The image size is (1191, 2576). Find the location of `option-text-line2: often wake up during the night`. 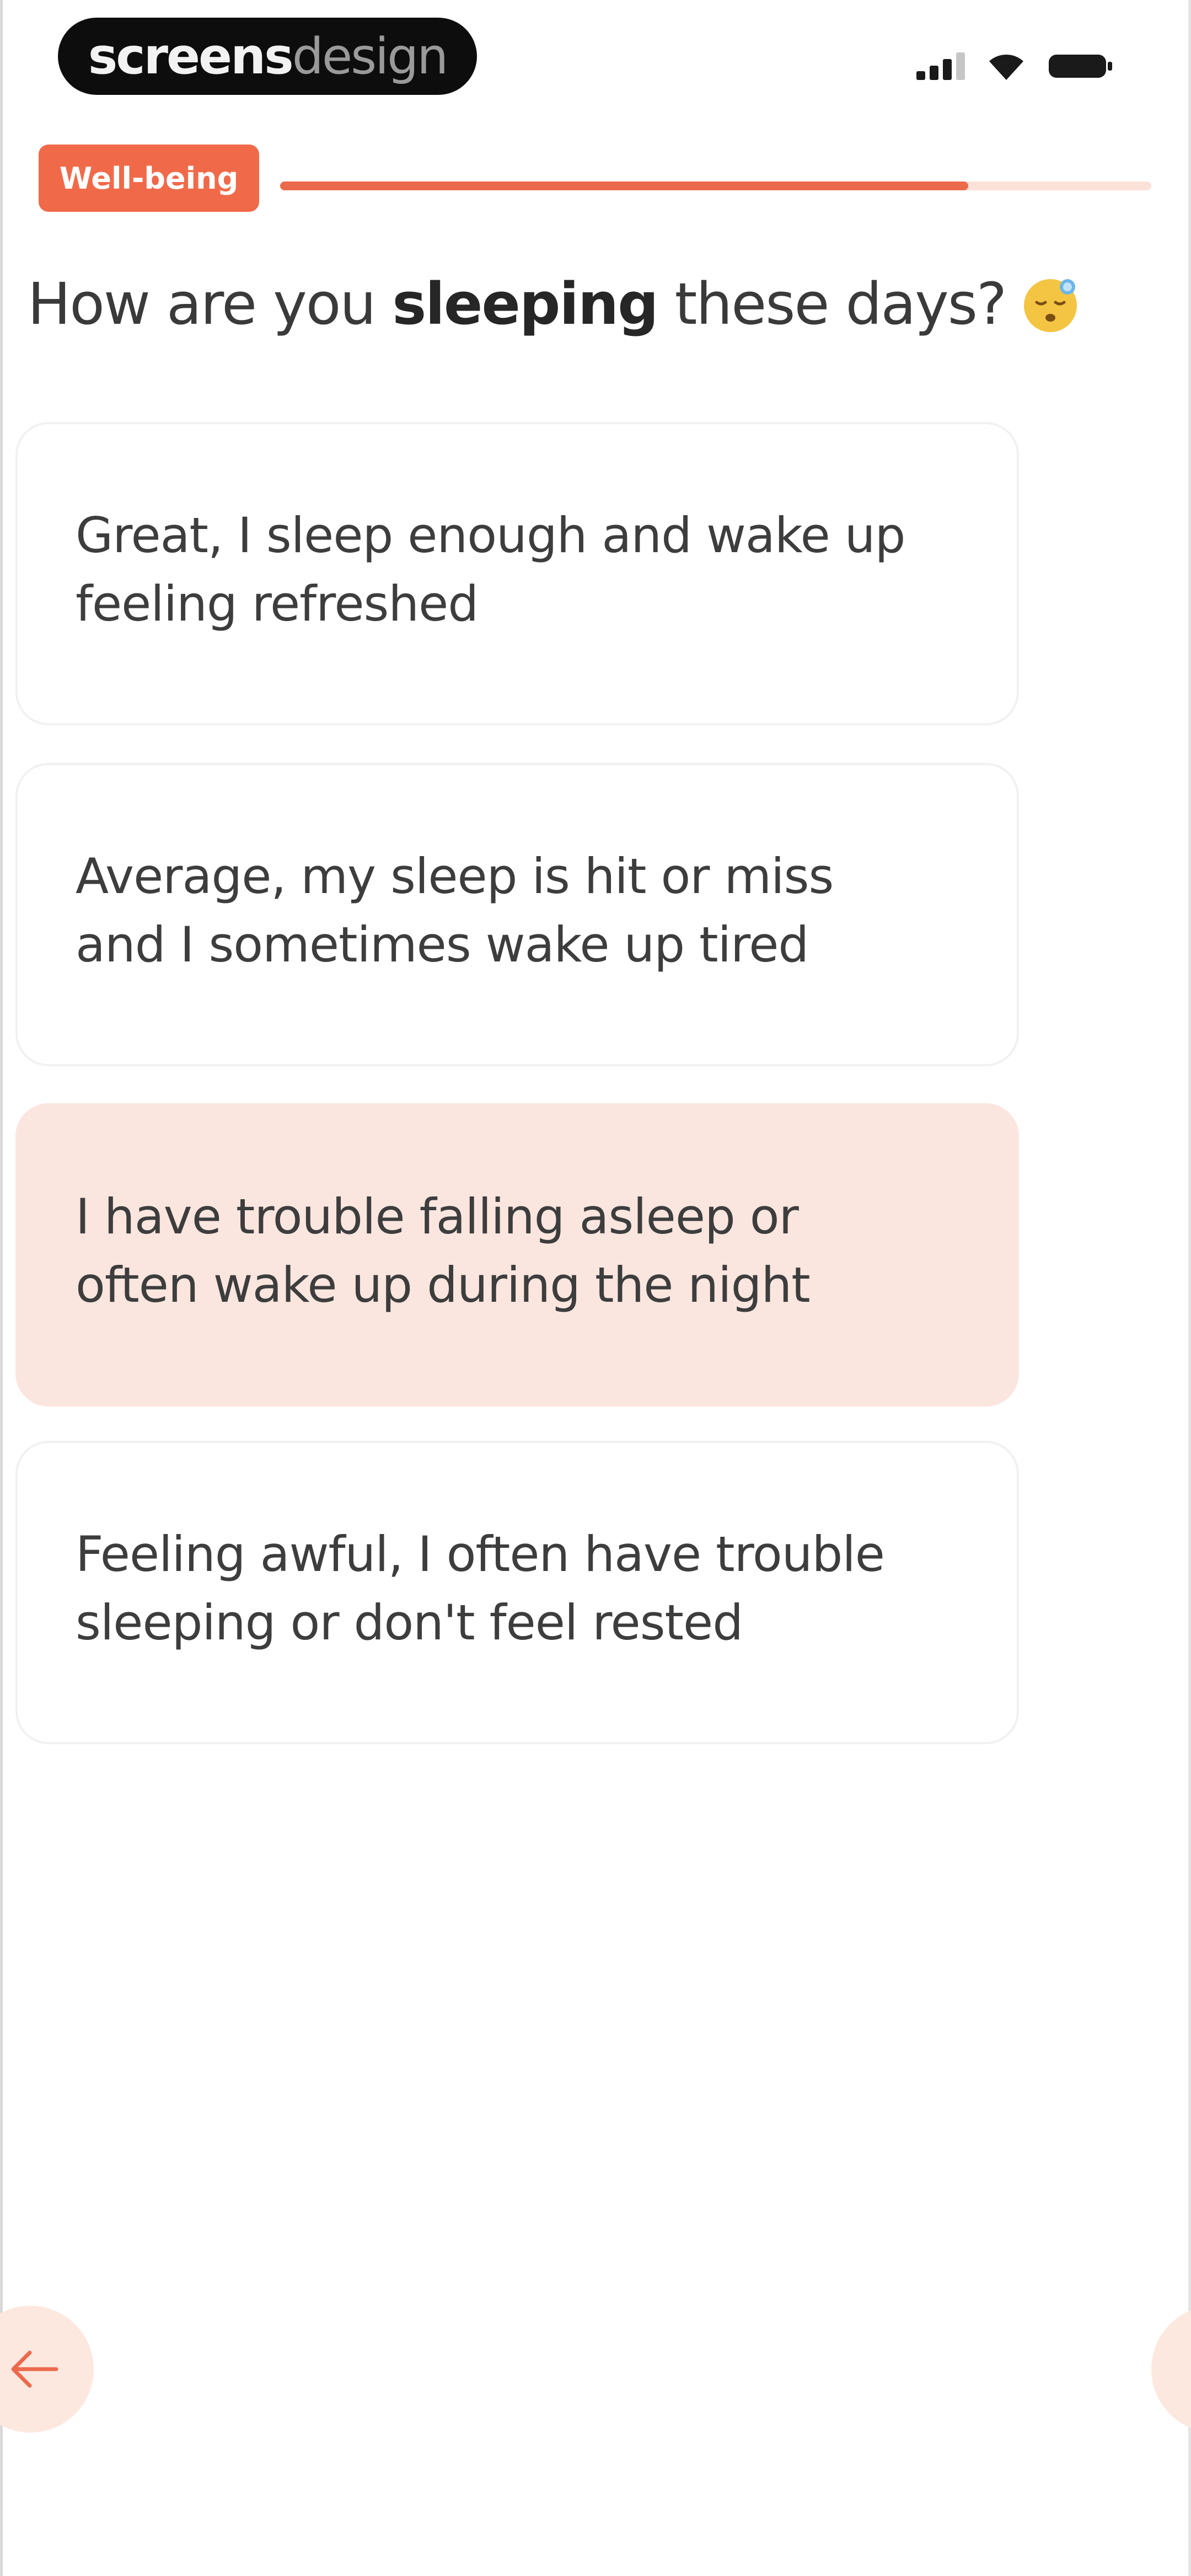

option-text-line2: often wake up during the night is located at coordinates (443, 1285).